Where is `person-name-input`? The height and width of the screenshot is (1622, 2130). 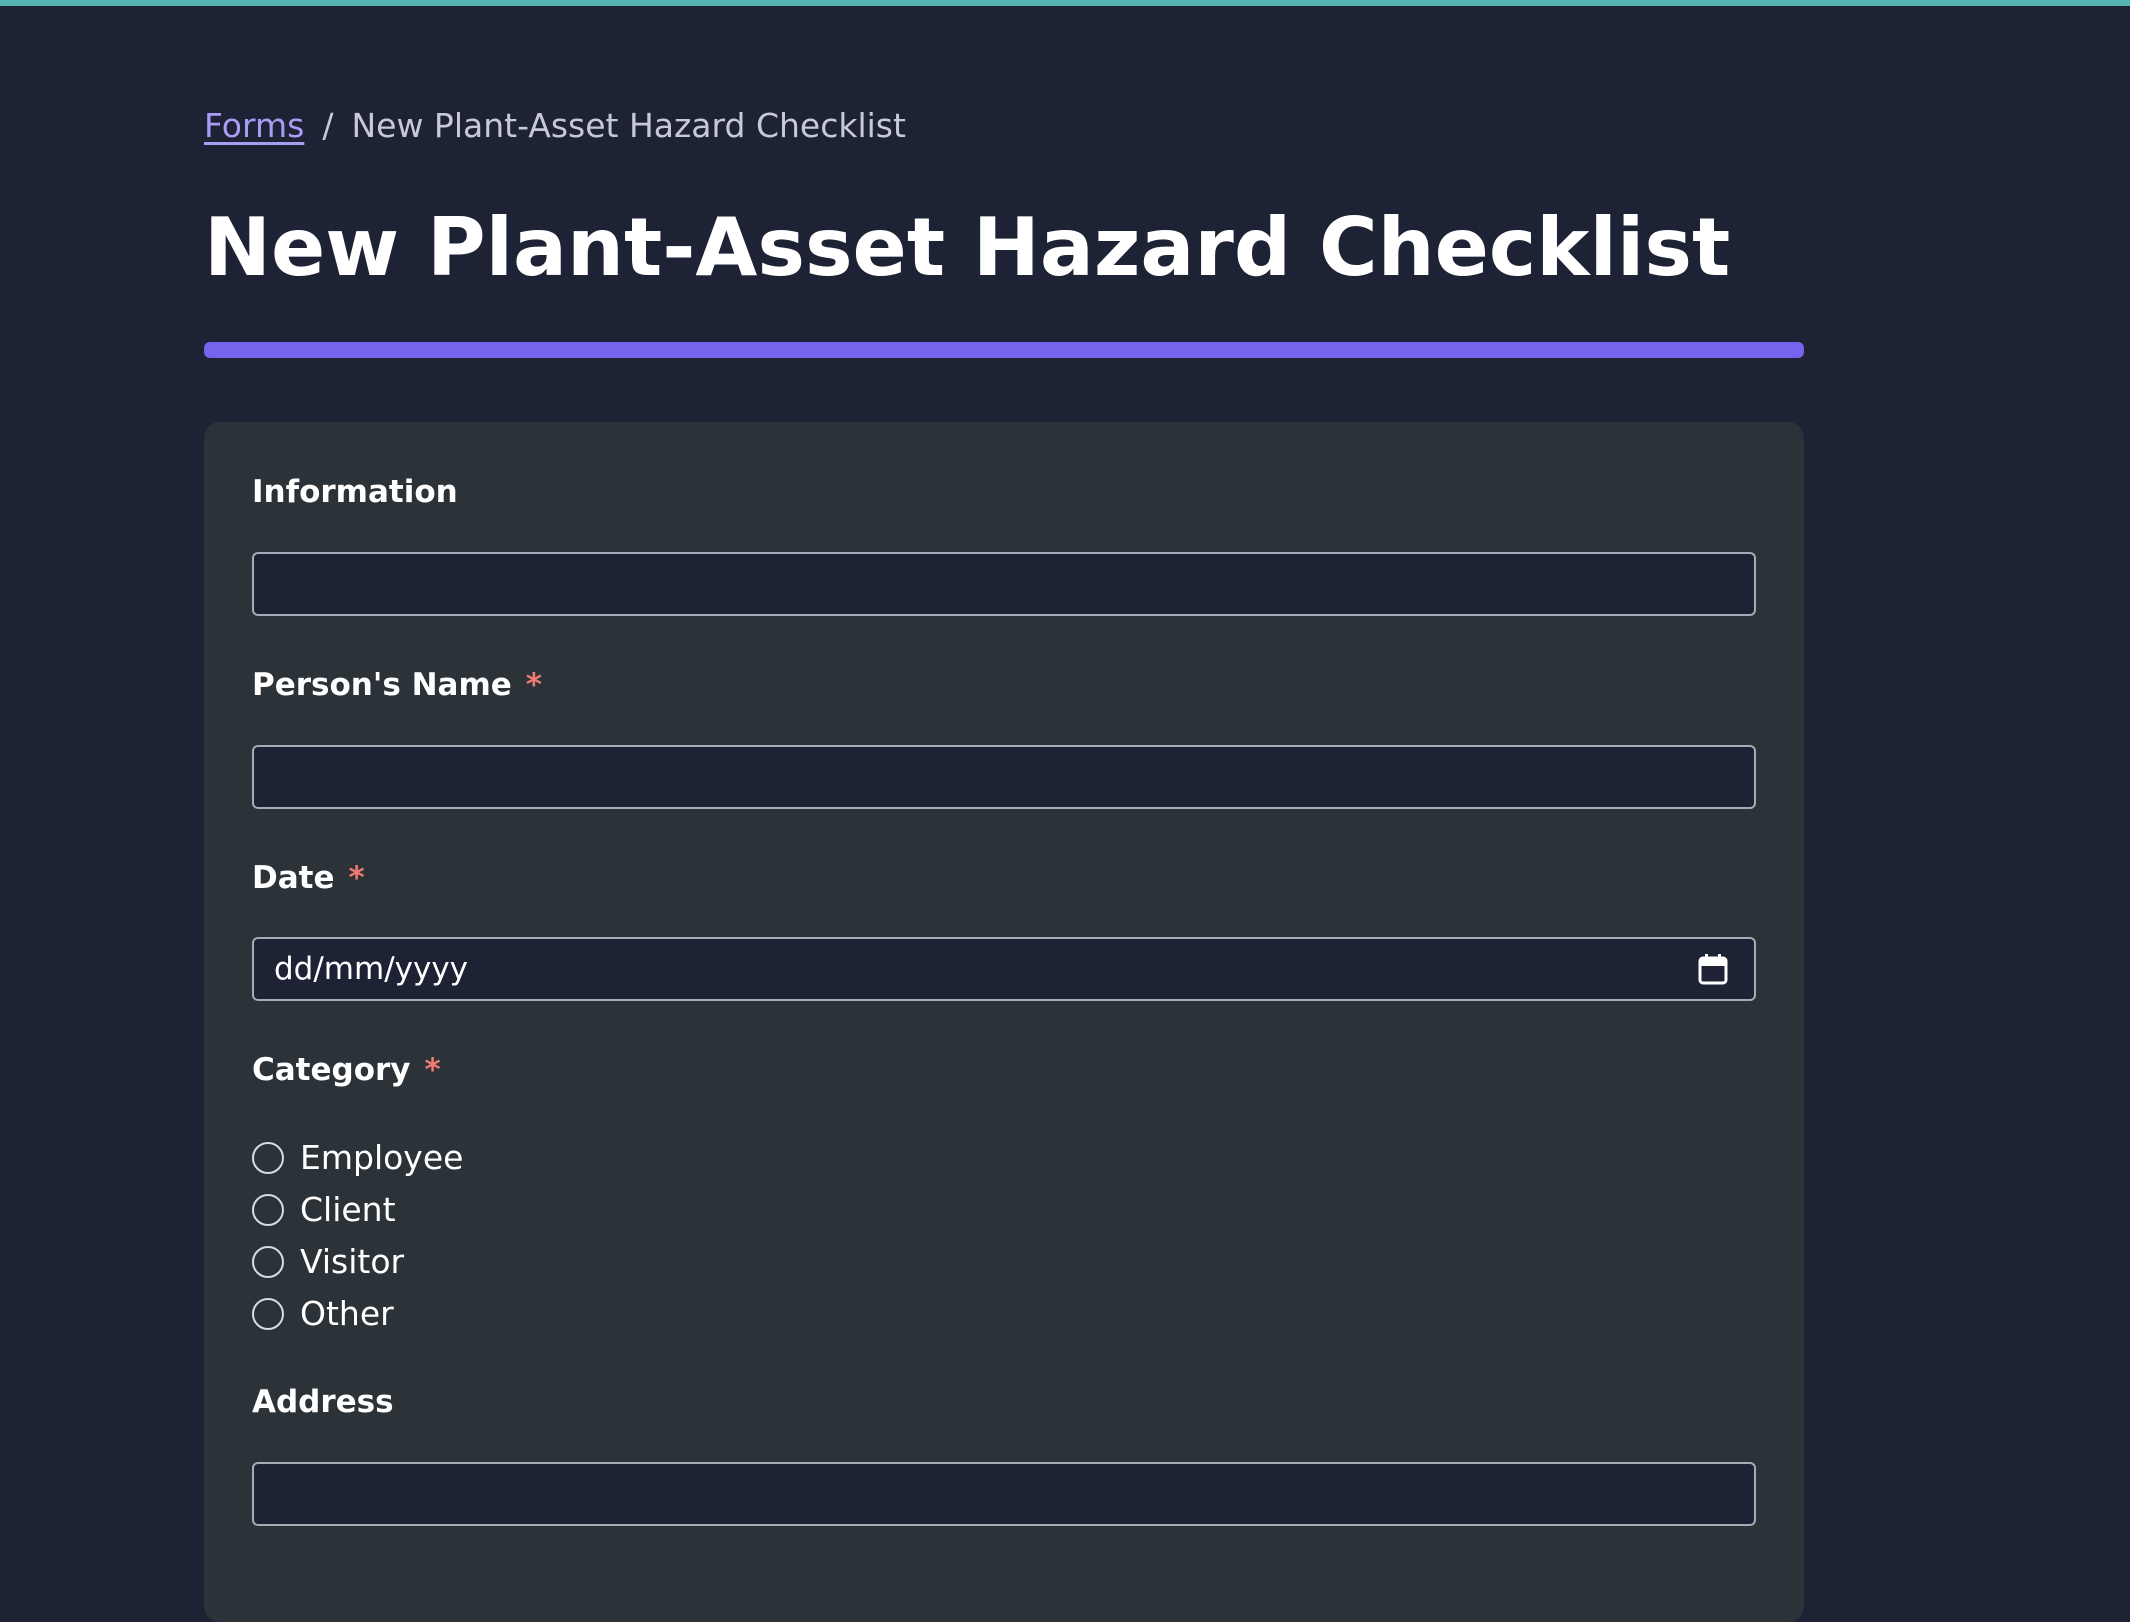
person-name-input is located at coordinates (1004, 777).